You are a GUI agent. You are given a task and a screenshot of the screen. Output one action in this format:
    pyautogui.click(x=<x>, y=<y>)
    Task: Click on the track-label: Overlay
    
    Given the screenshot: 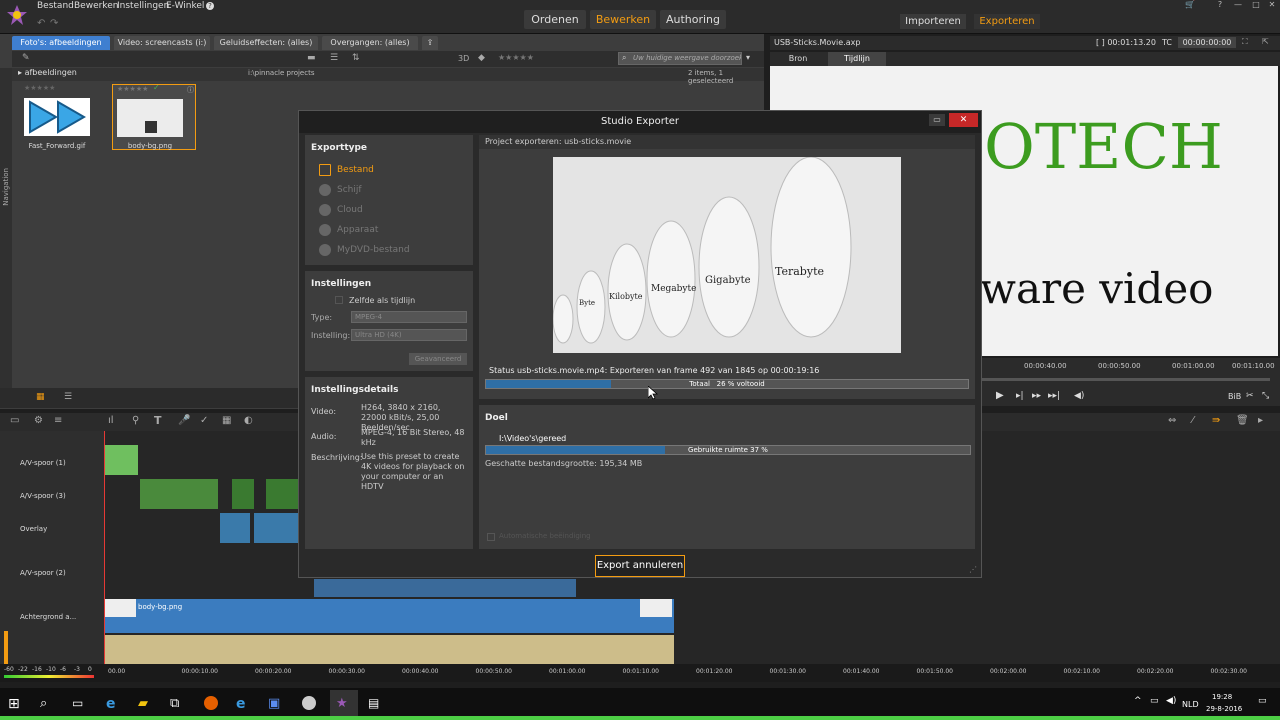 What is the action you would take?
    pyautogui.click(x=33, y=529)
    